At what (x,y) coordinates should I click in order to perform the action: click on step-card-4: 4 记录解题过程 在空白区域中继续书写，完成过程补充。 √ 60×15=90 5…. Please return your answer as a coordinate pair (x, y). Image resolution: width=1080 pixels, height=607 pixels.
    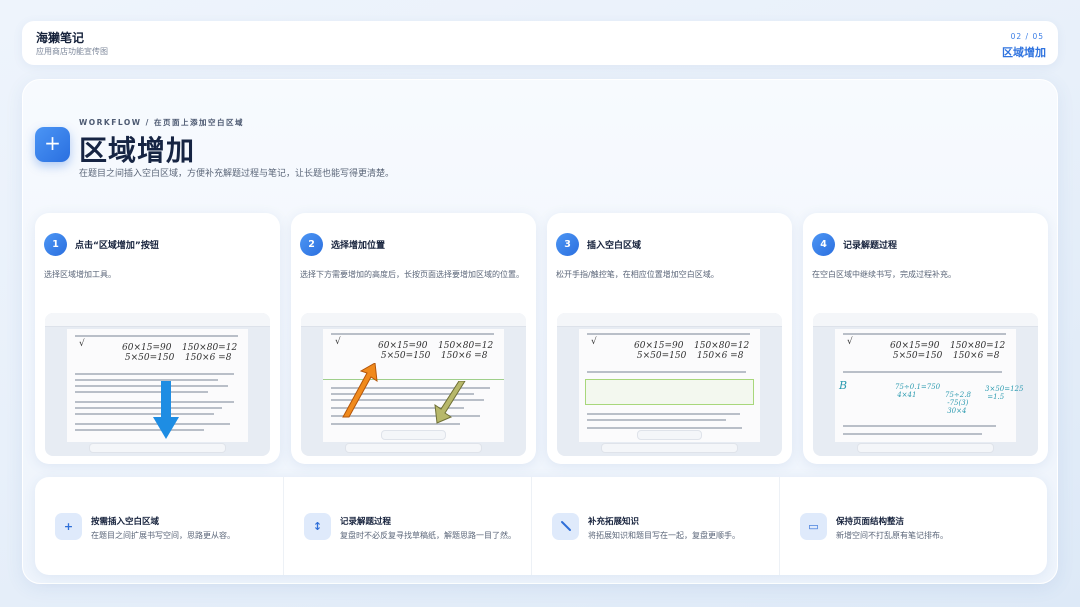
    Looking at the image, I should click on (925, 338).